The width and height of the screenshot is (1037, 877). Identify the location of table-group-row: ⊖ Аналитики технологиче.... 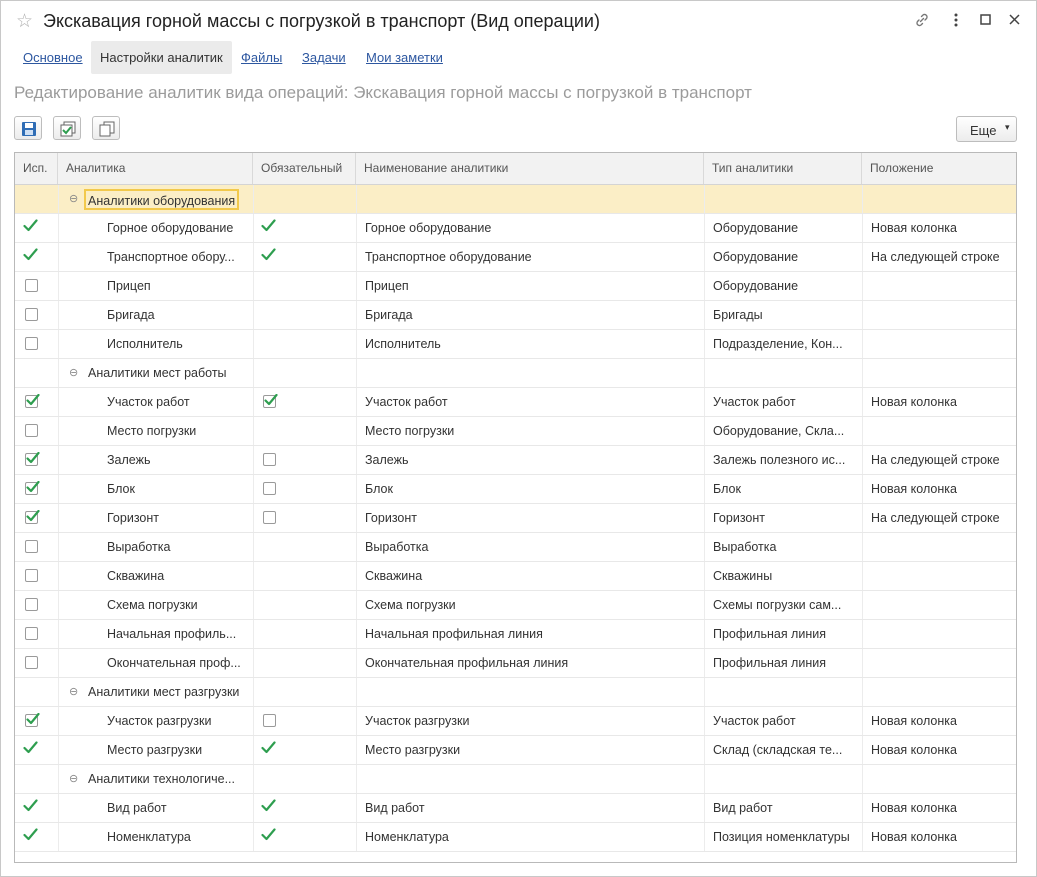
(515, 779).